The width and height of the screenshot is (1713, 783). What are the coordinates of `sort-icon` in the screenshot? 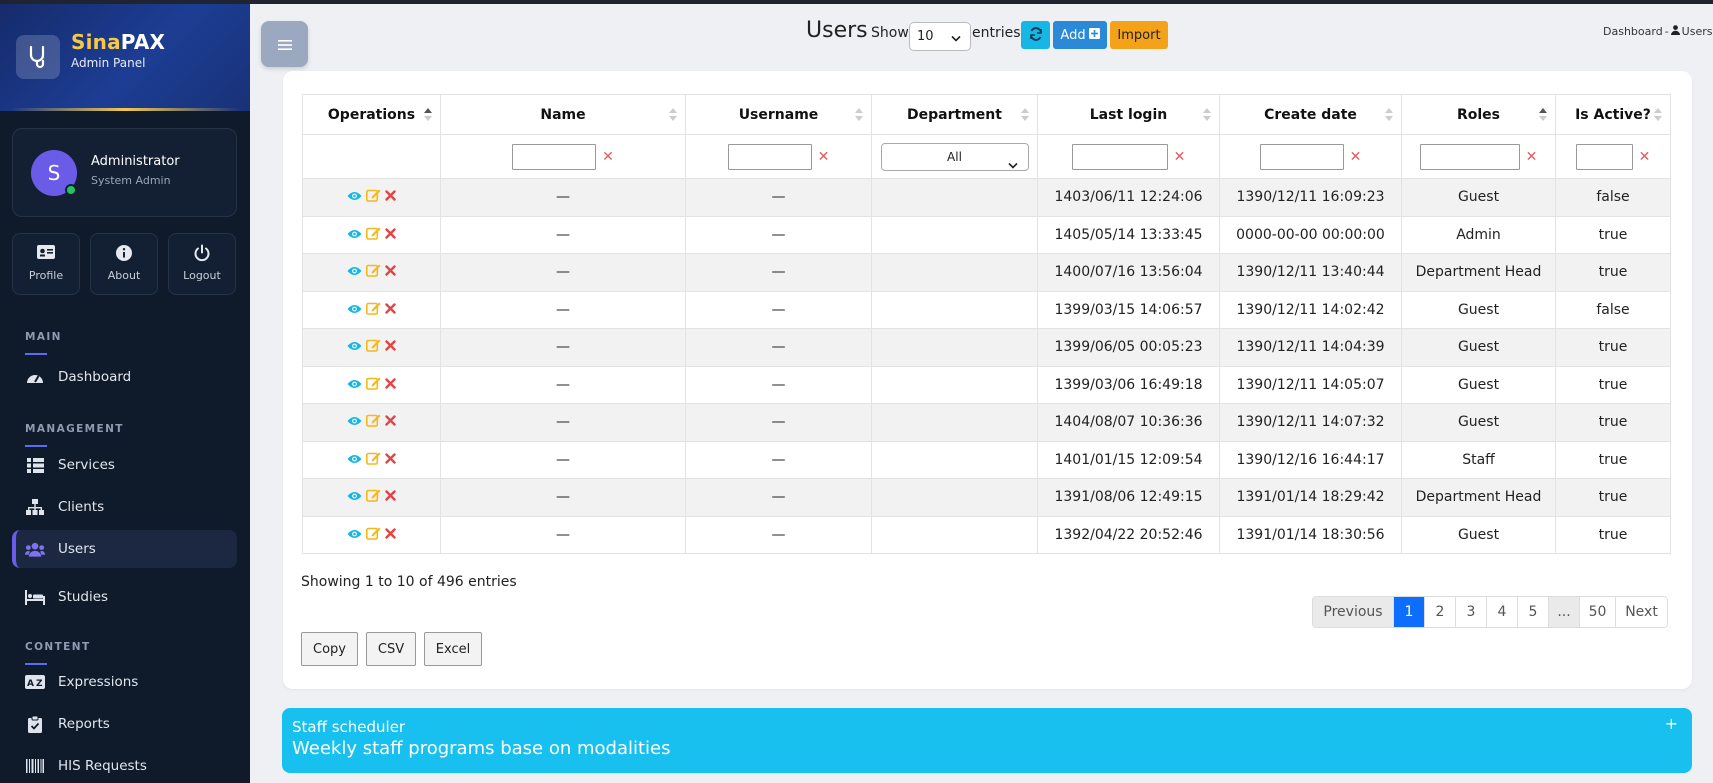 It's located at (859, 116).